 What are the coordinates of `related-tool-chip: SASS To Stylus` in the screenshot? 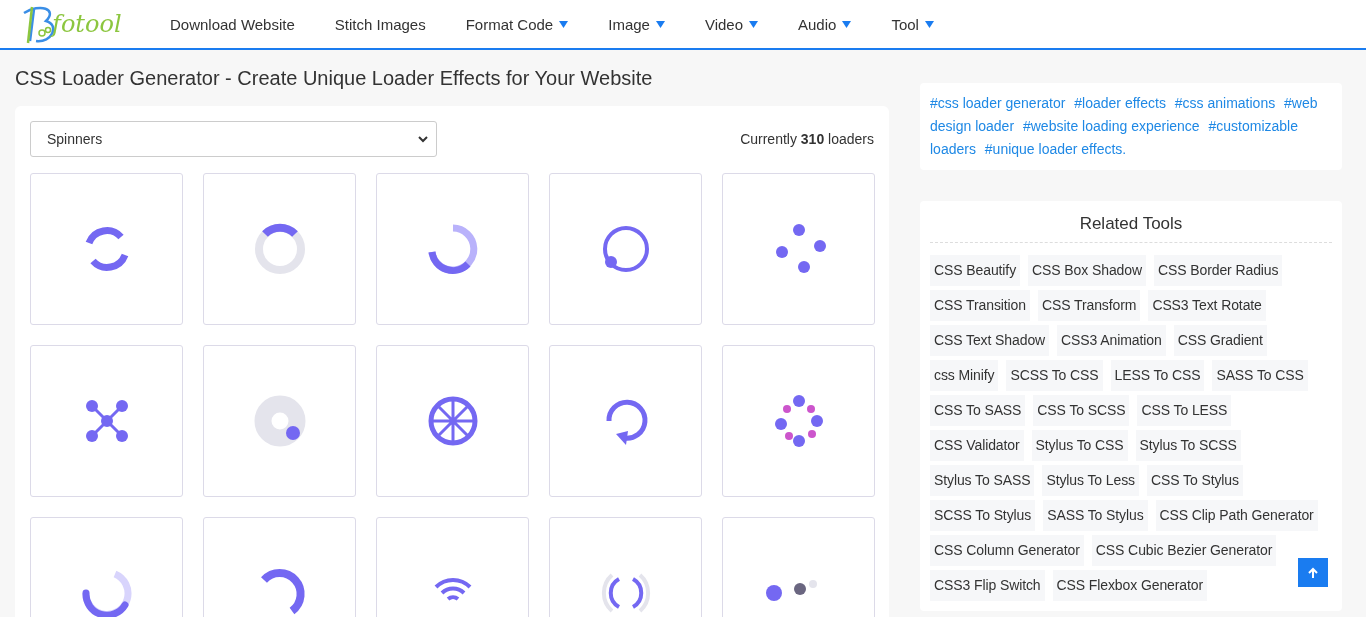 It's located at (1095, 515).